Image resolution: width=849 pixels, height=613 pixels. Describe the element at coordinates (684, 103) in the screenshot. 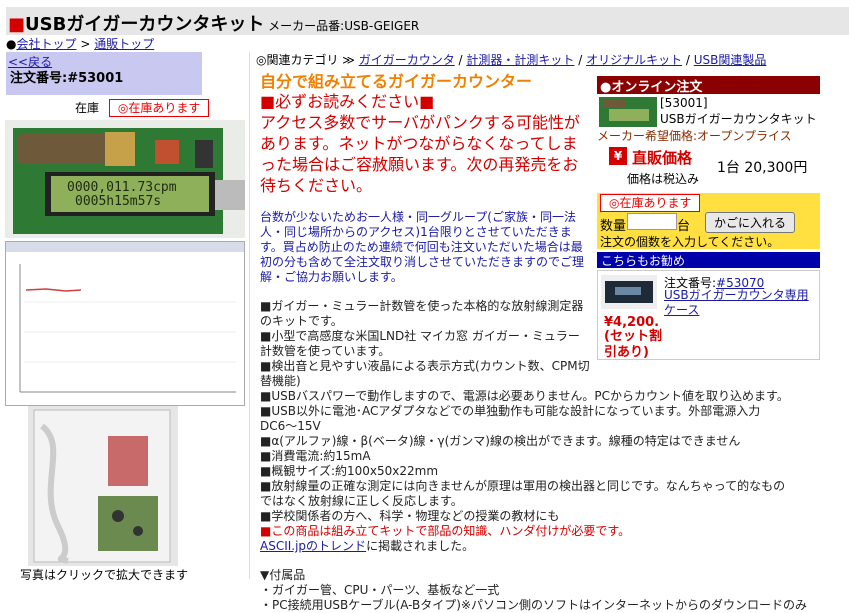

I see `order-code: [53001]` at that location.